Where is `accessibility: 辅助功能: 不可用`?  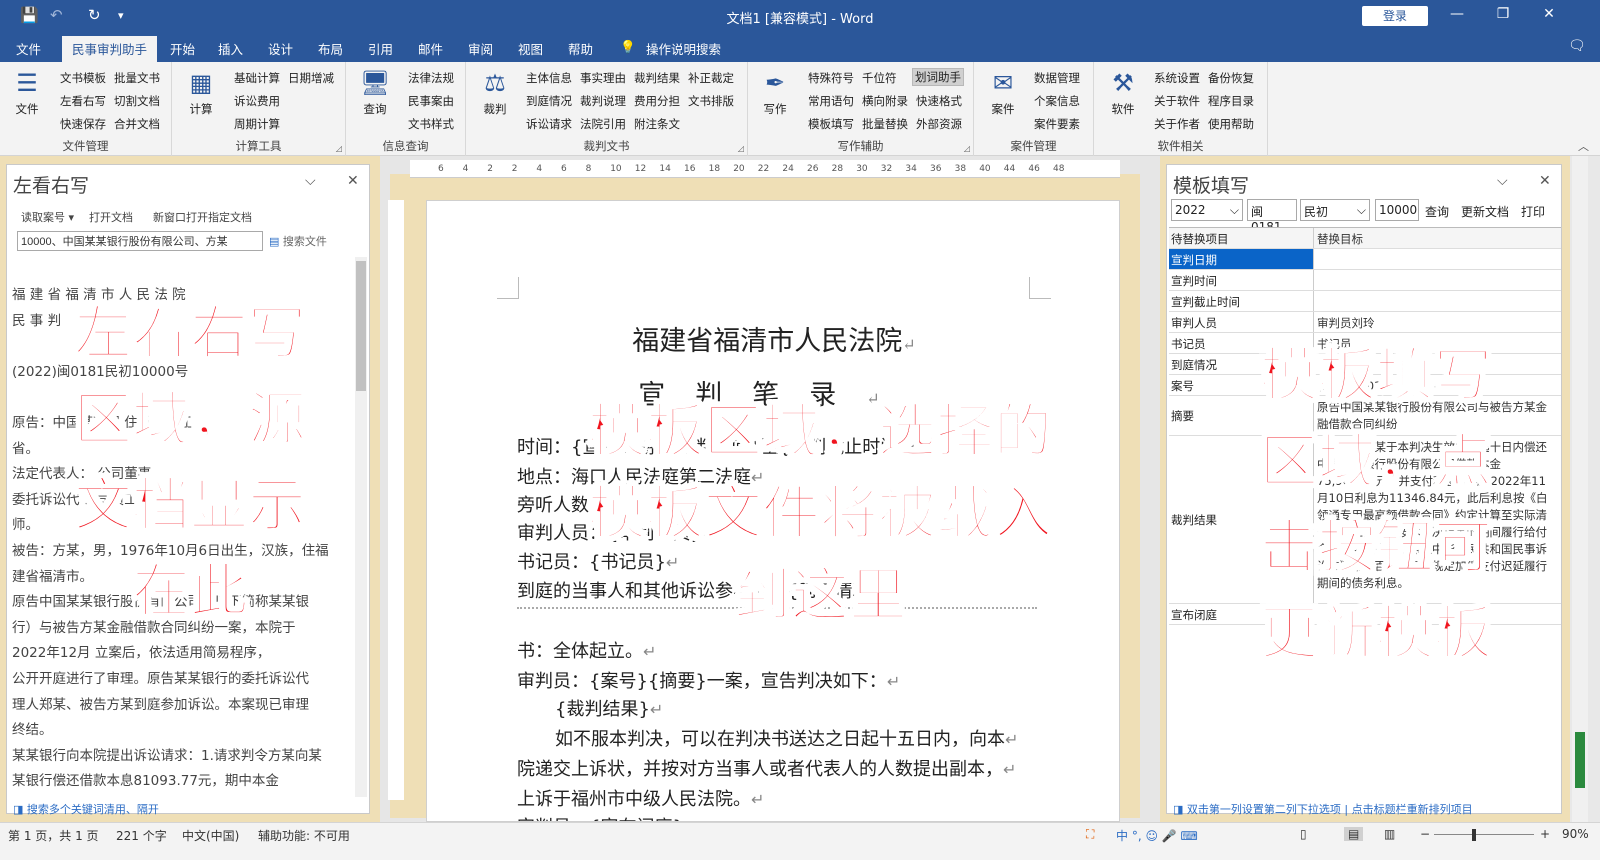
accessibility: 辅助功能: 不可用 is located at coordinates (304, 835).